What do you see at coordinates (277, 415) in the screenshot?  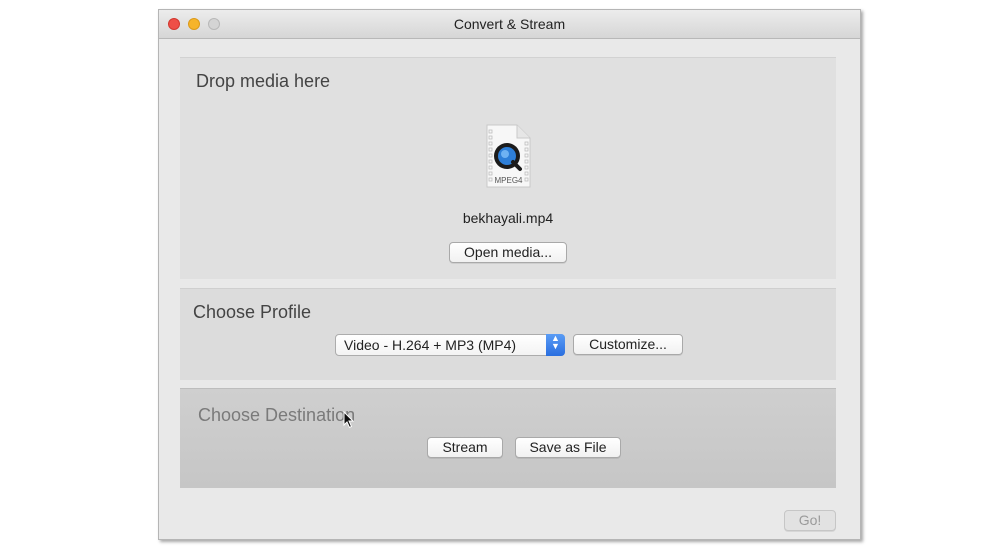 I see `choose-destination-heading: Choose Destination` at bounding box center [277, 415].